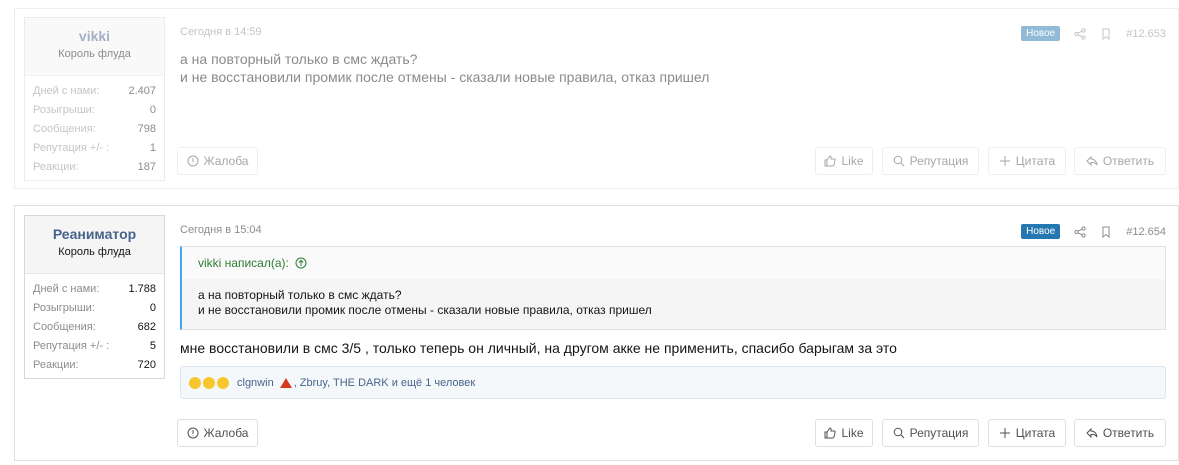 The height and width of the screenshot is (465, 1179). What do you see at coordinates (285, 382) in the screenshot?
I see `warning-triangle-icon` at bounding box center [285, 382].